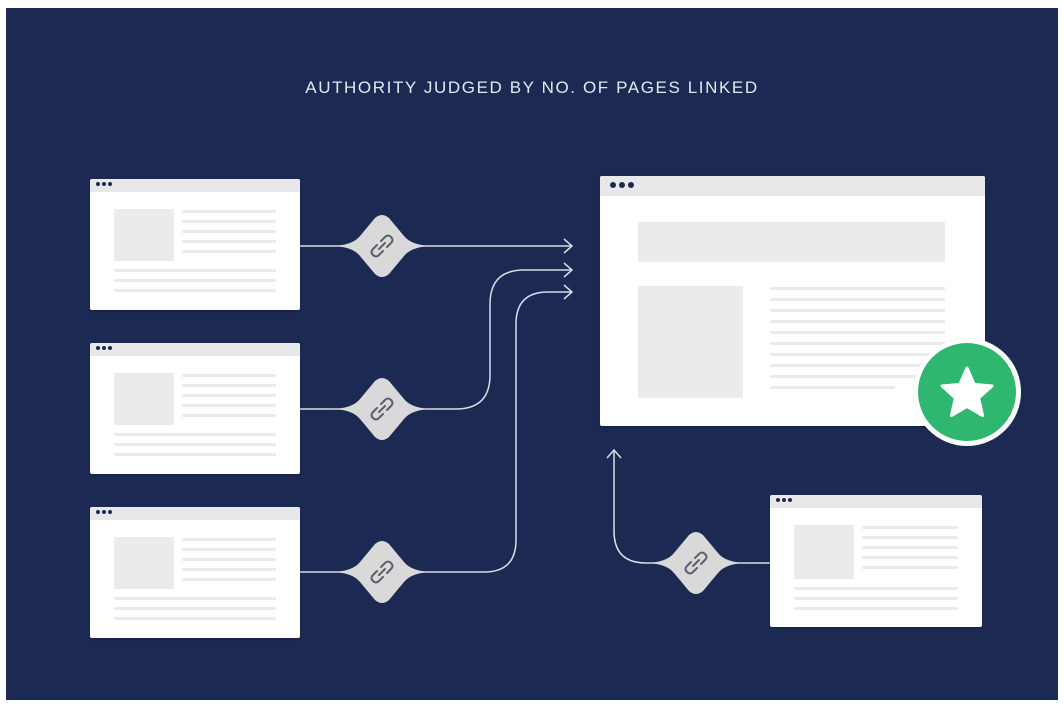  Describe the element at coordinates (791, 242) in the screenshot. I see `header-placeholder` at that location.